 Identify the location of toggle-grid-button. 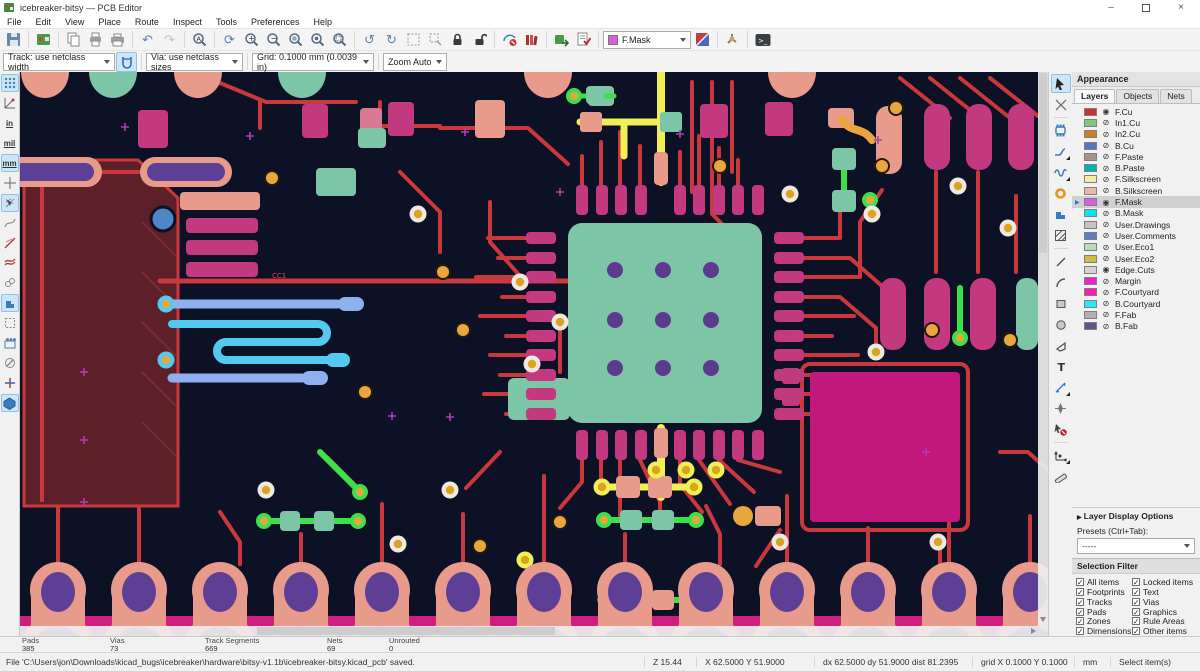
(9, 83).